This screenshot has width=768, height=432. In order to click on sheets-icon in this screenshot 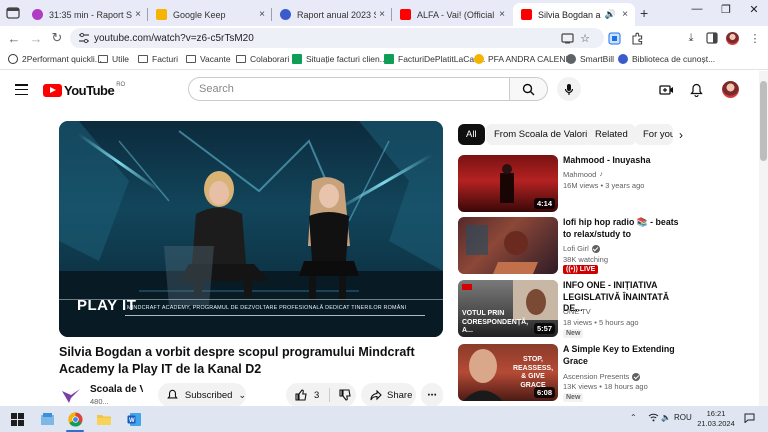, I will do `click(297, 59)`.